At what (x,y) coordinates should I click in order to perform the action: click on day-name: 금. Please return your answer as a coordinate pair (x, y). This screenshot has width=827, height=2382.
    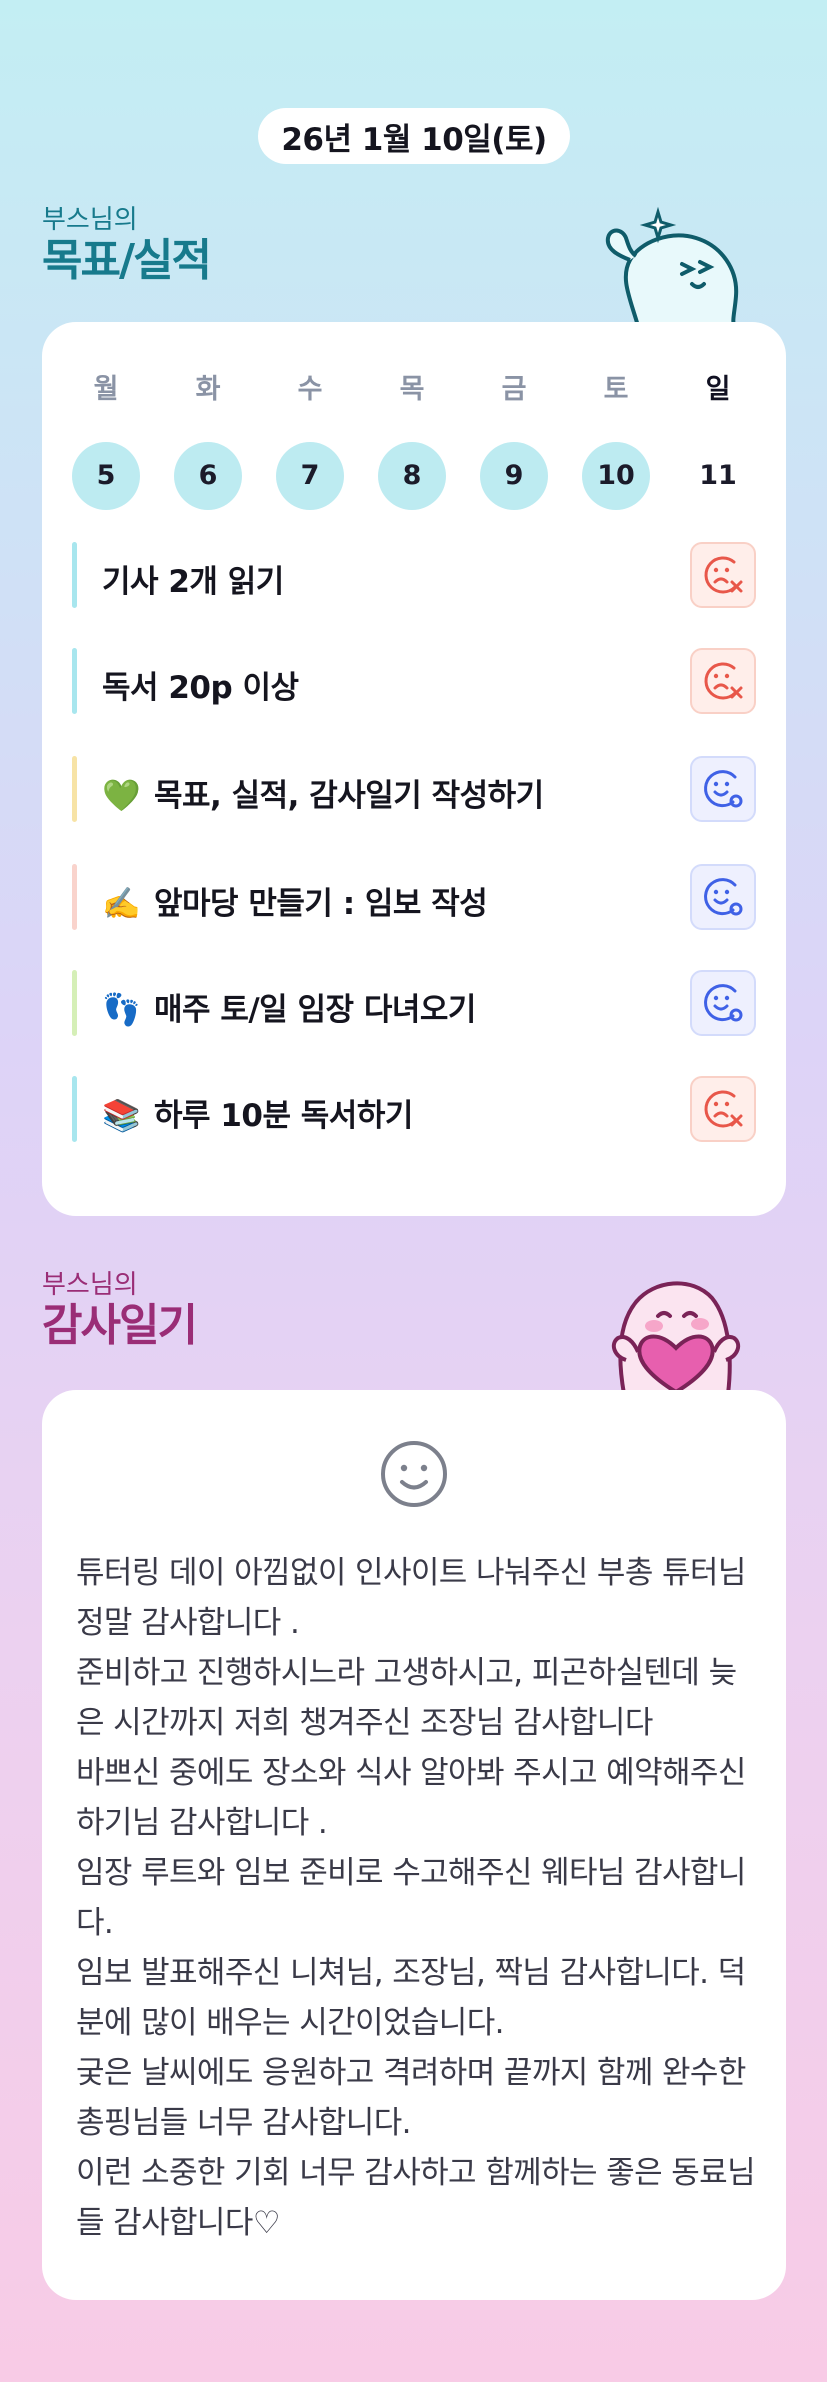
    Looking at the image, I should click on (514, 389).